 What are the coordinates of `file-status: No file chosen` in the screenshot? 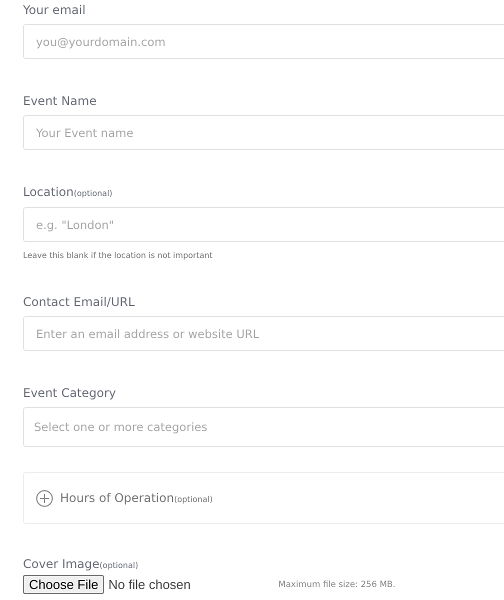 It's located at (150, 584).